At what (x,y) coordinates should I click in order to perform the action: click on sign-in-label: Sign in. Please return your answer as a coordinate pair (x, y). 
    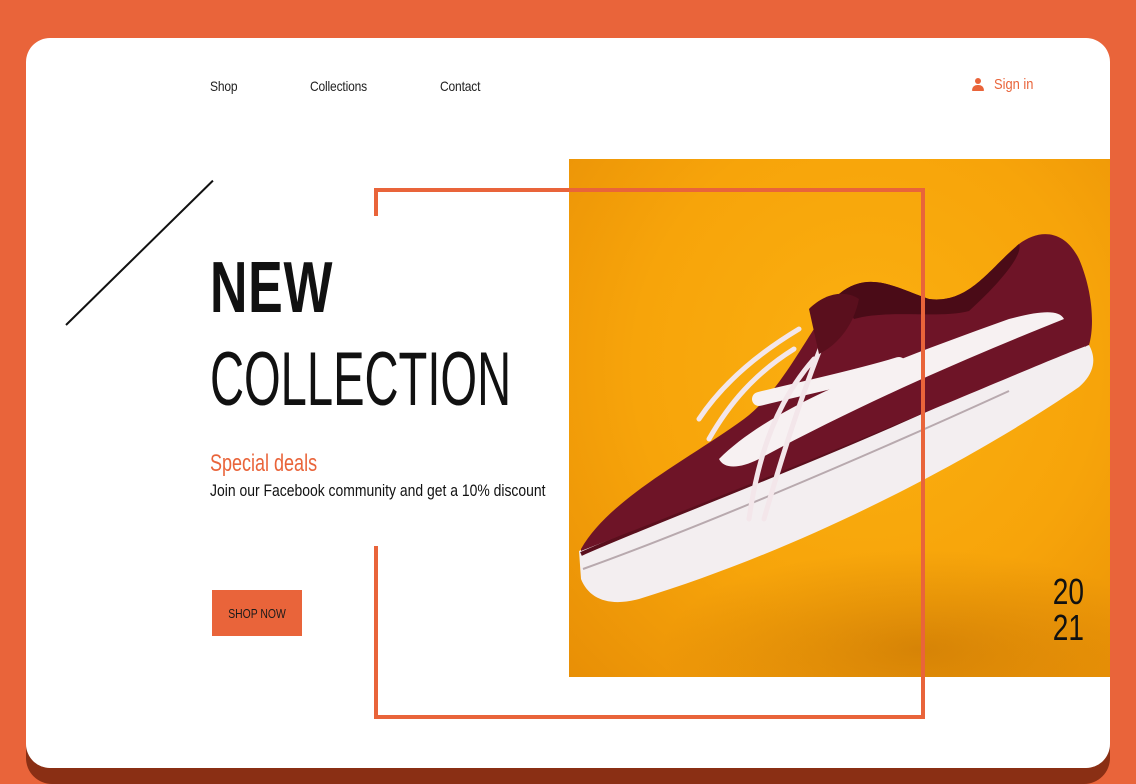
    Looking at the image, I should click on (1014, 84).